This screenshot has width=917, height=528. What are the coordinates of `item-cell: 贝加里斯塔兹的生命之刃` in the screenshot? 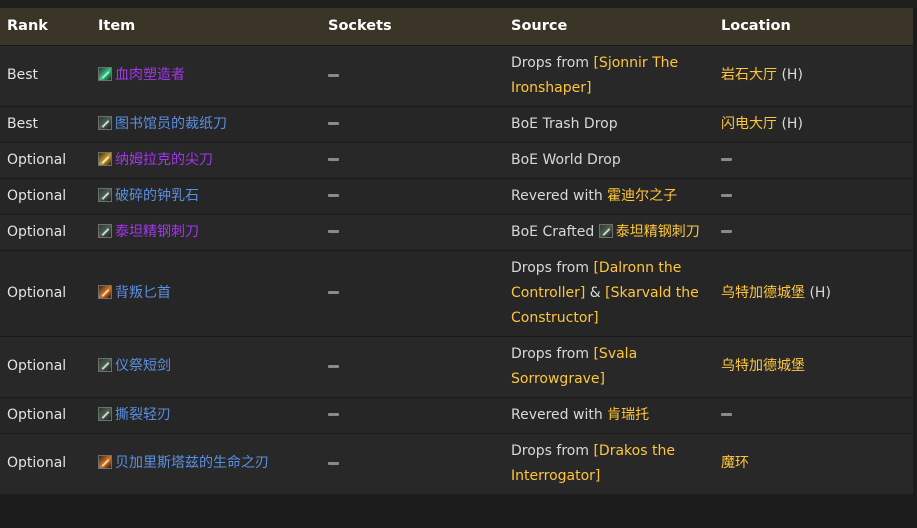 It's located at (206, 463).